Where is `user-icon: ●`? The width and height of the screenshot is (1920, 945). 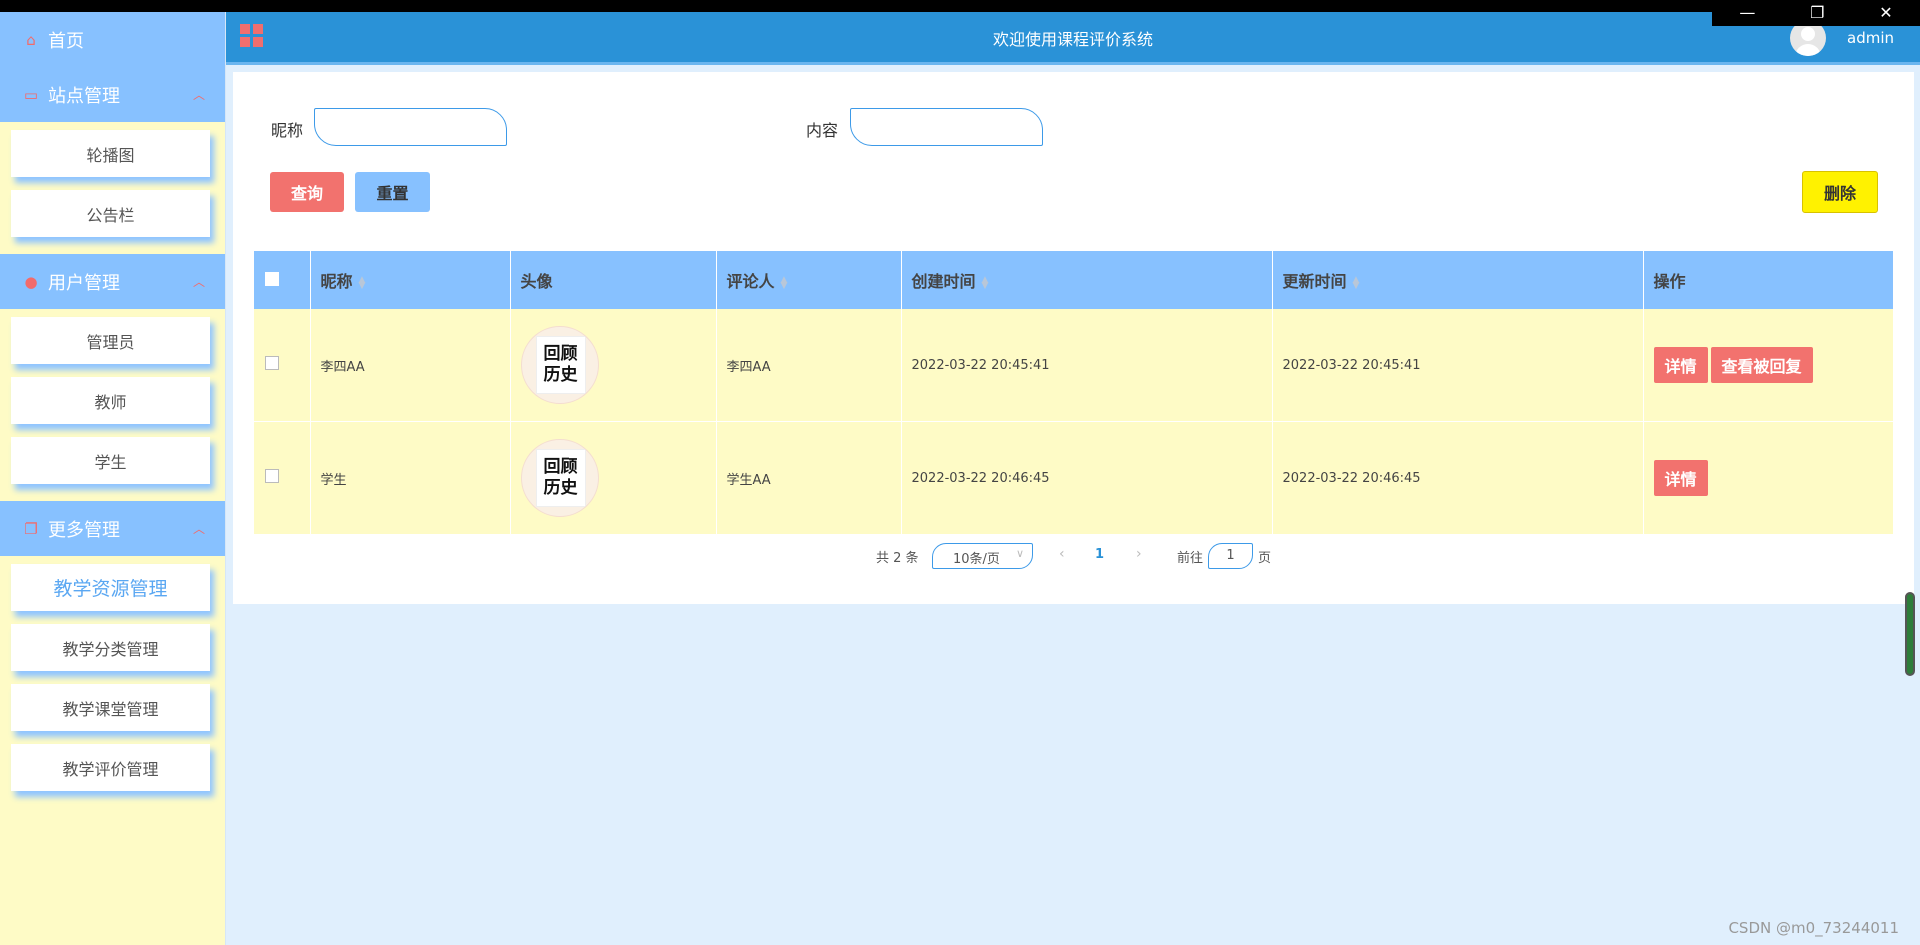 user-icon: ● is located at coordinates (31, 281).